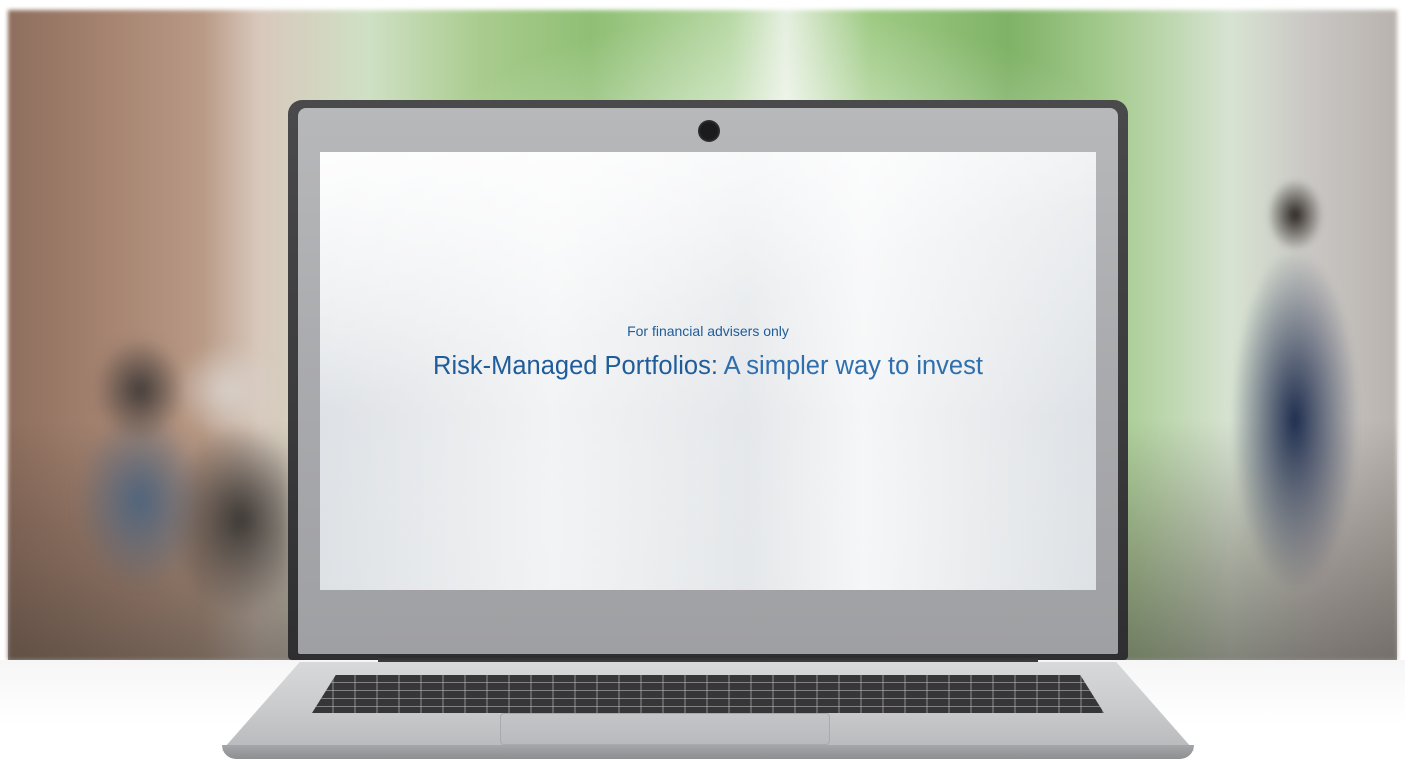 This screenshot has height=769, width=1405. I want to click on keyboard-rows, so click(708, 694).